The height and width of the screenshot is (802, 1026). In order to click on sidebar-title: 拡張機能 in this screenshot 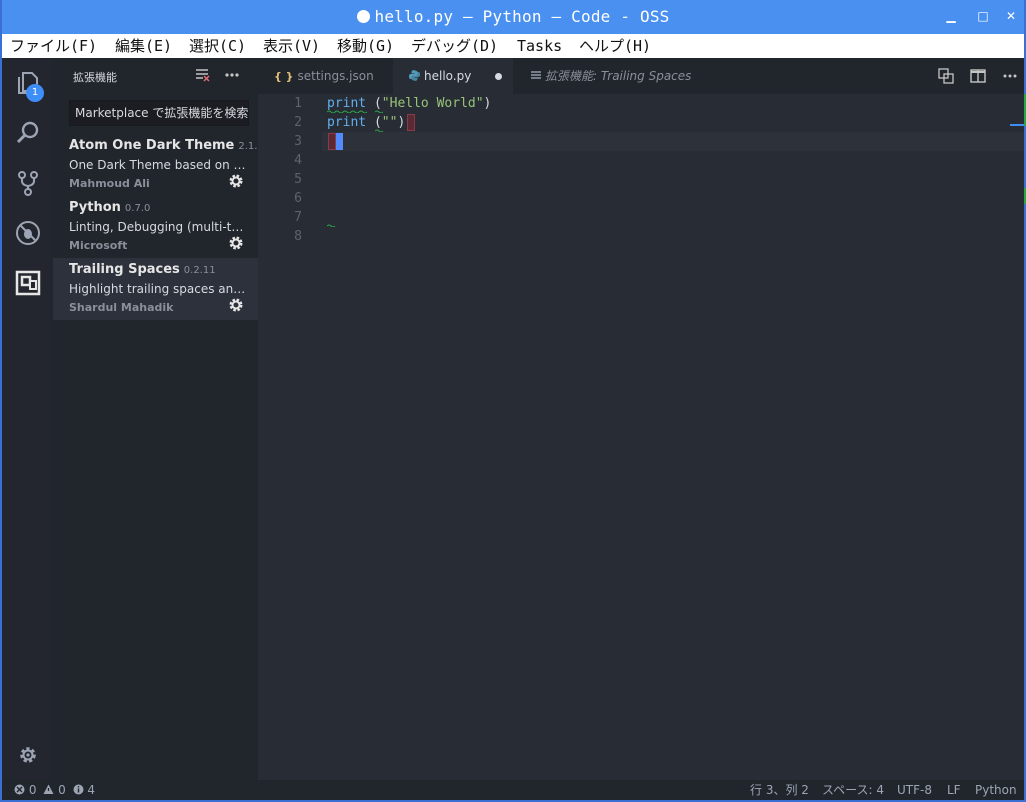, I will do `click(95, 77)`.